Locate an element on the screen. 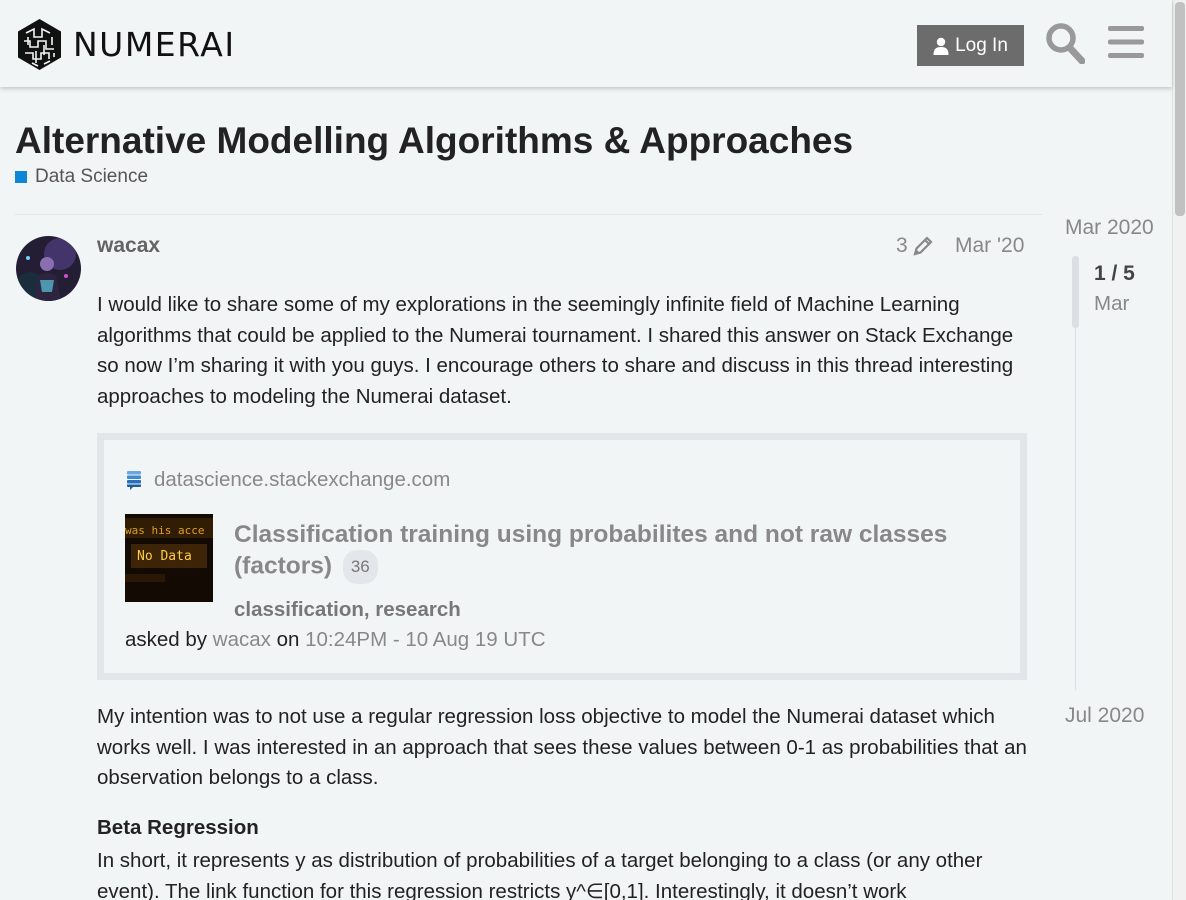  onebox-domain: datascience.stackexchange.com is located at coordinates (302, 479).